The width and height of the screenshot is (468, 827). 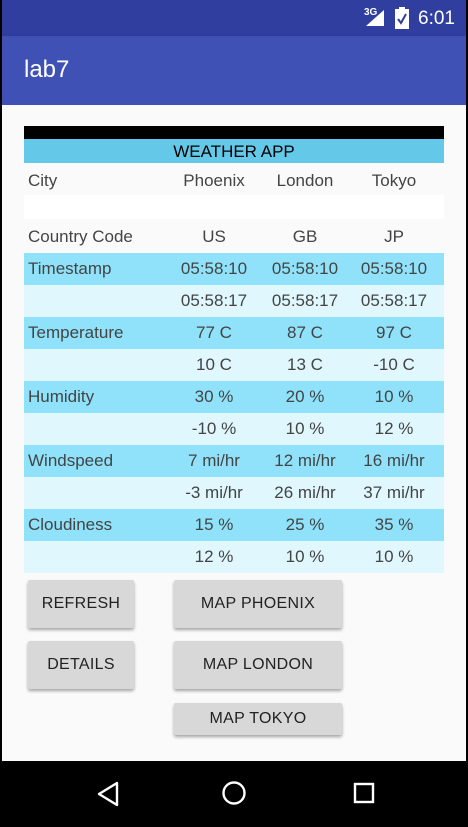 I want to click on signal-icon, so click(x=375, y=18).